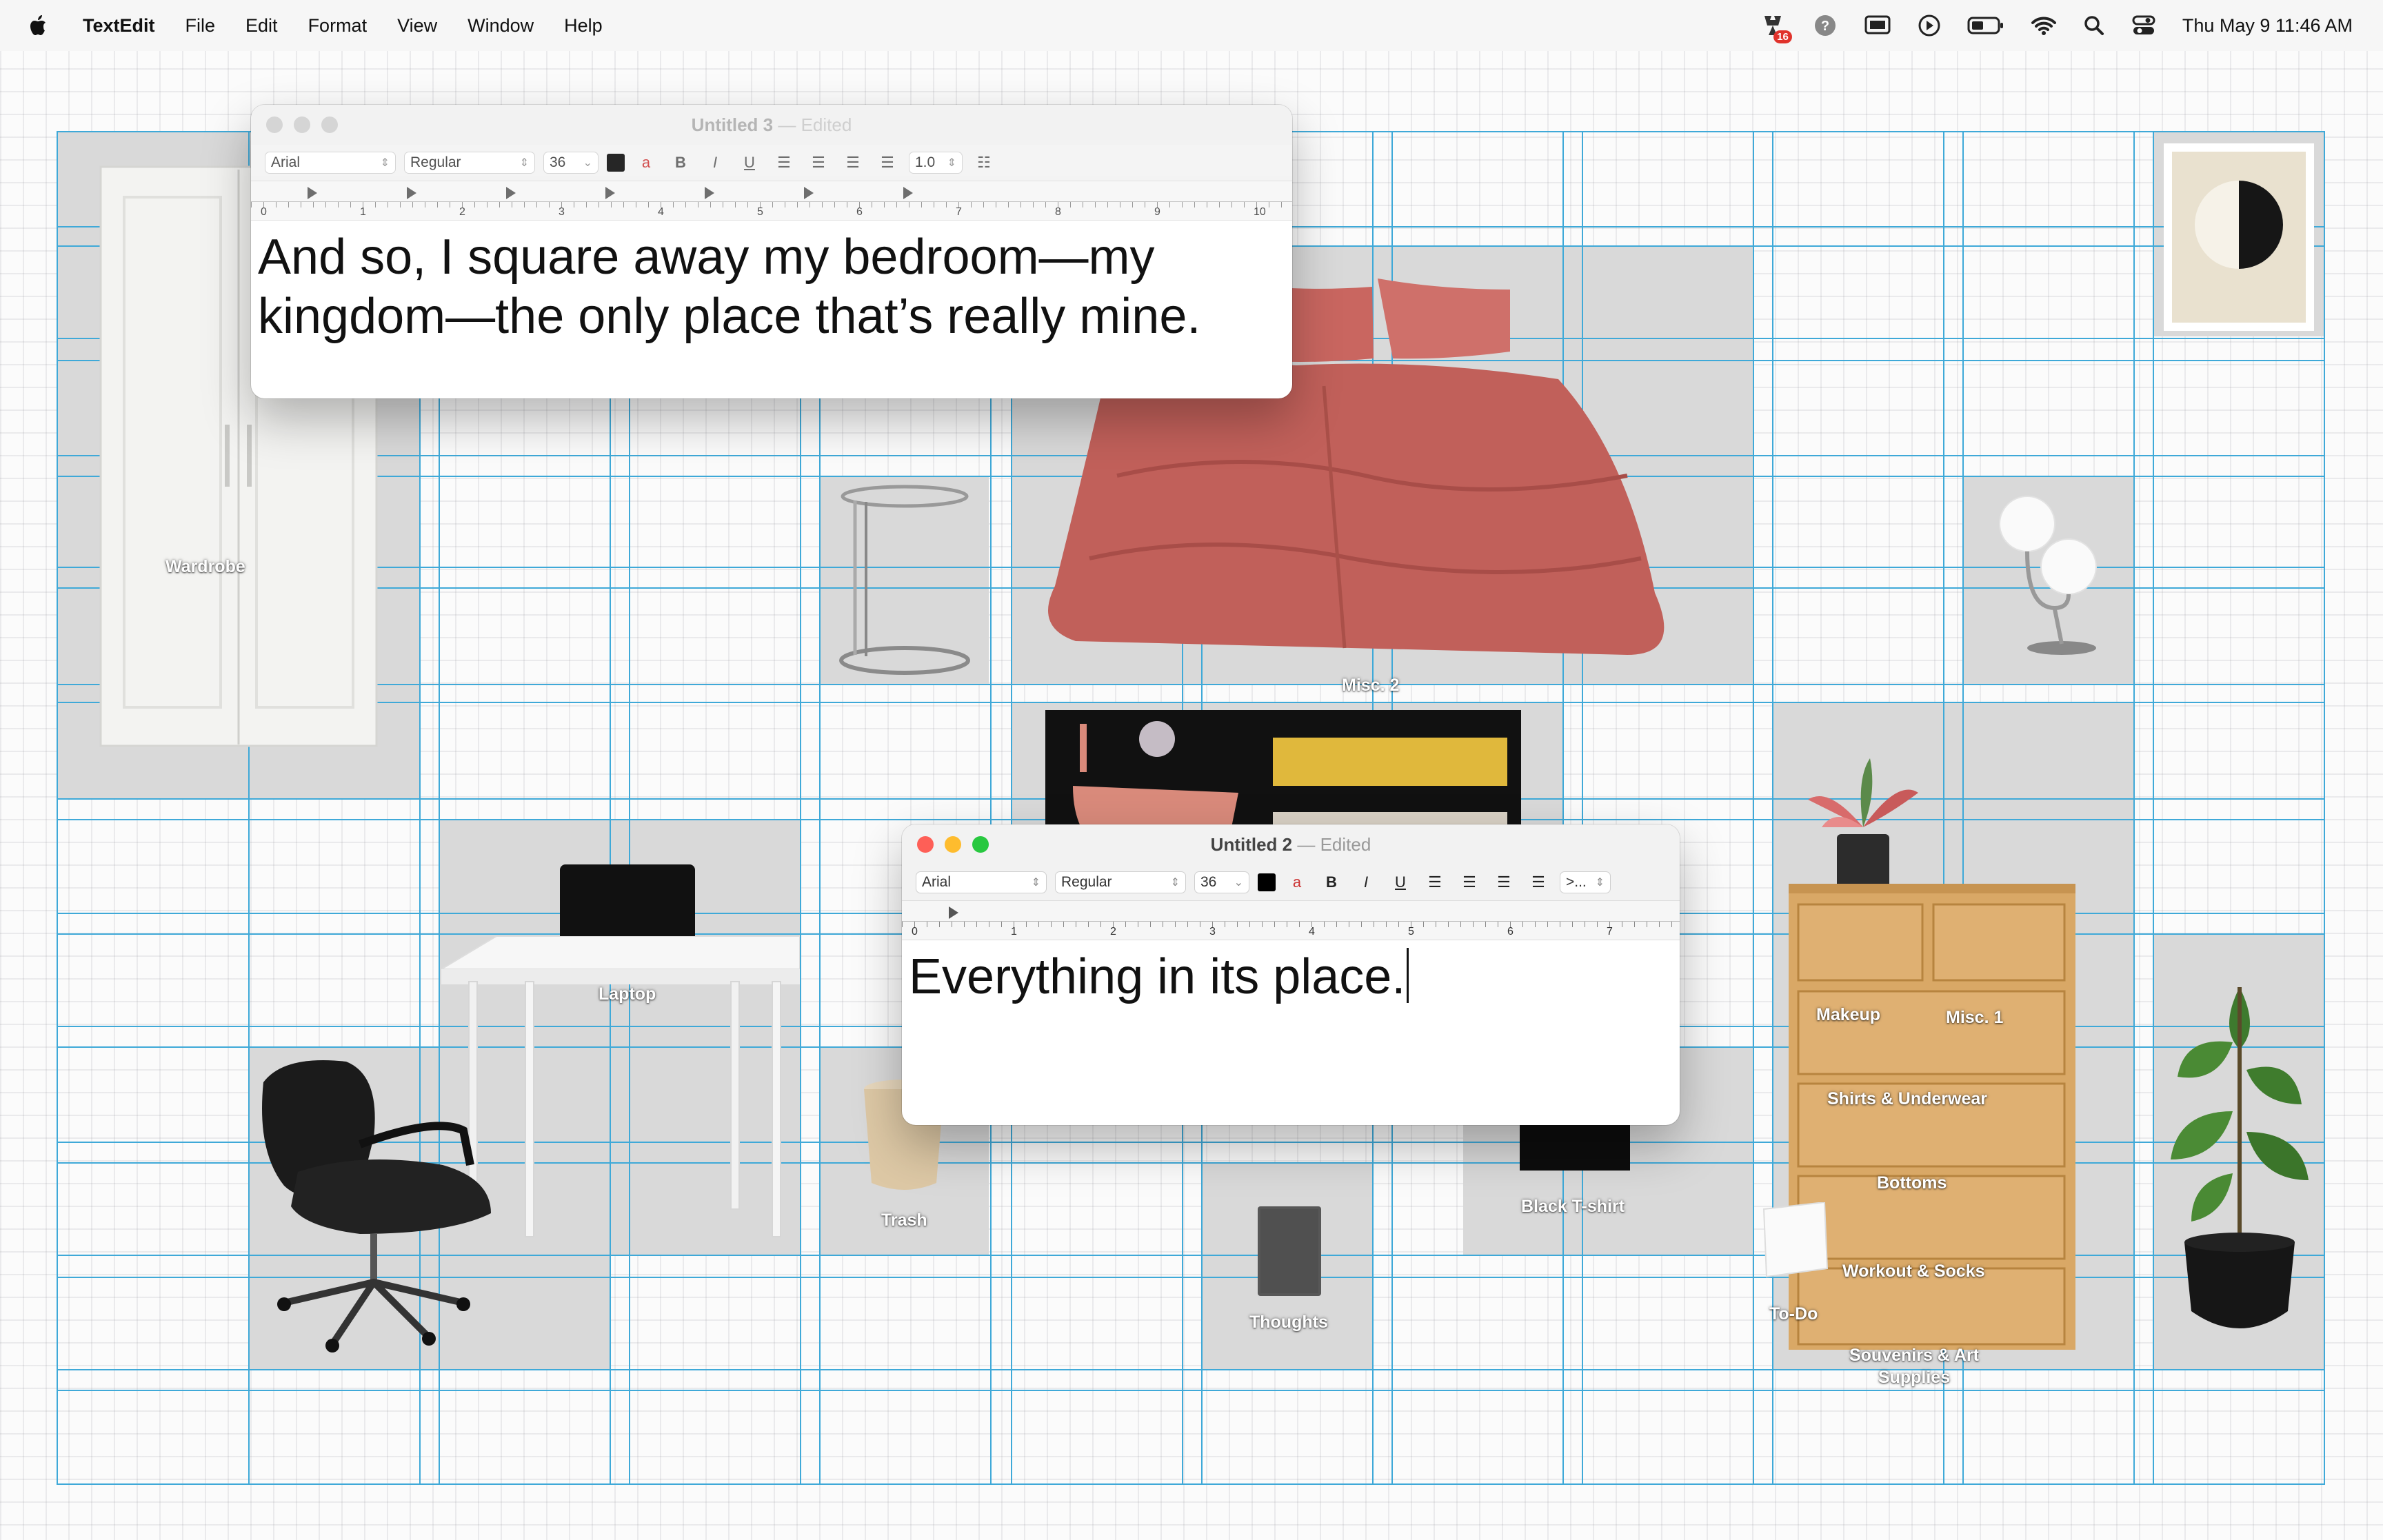 The width and height of the screenshot is (2383, 1540). I want to click on document-text-area: Everything in its place., so click(1291, 977).